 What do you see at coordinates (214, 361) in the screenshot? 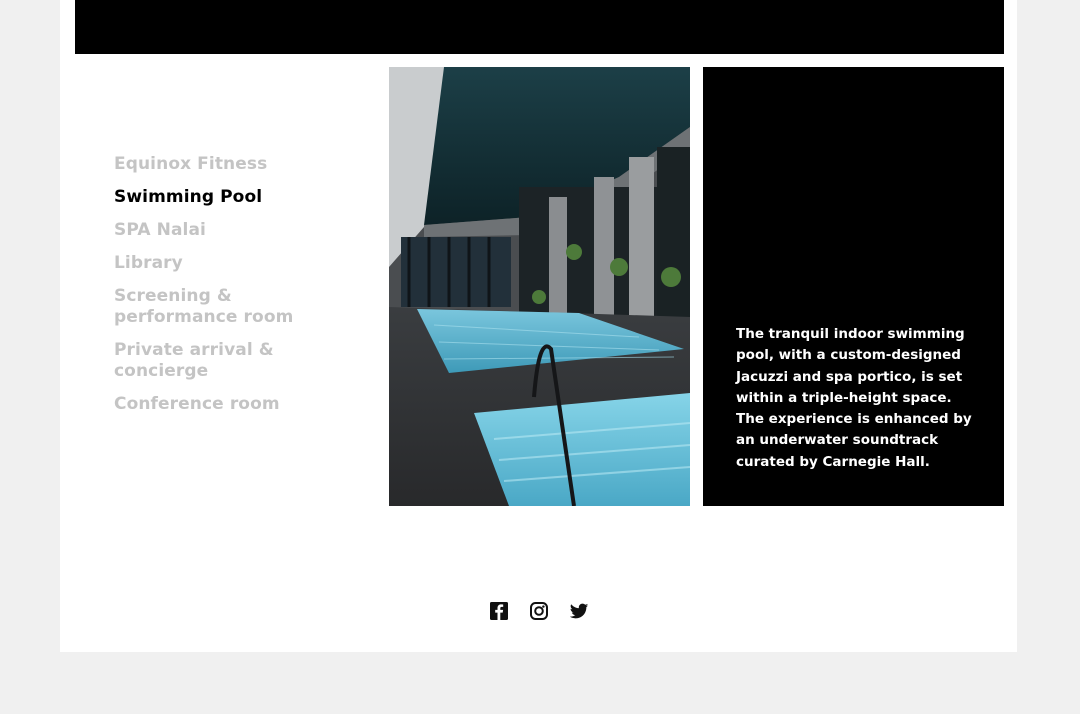
I see `nav-item-private-arrival: Private arrival & concierge` at bounding box center [214, 361].